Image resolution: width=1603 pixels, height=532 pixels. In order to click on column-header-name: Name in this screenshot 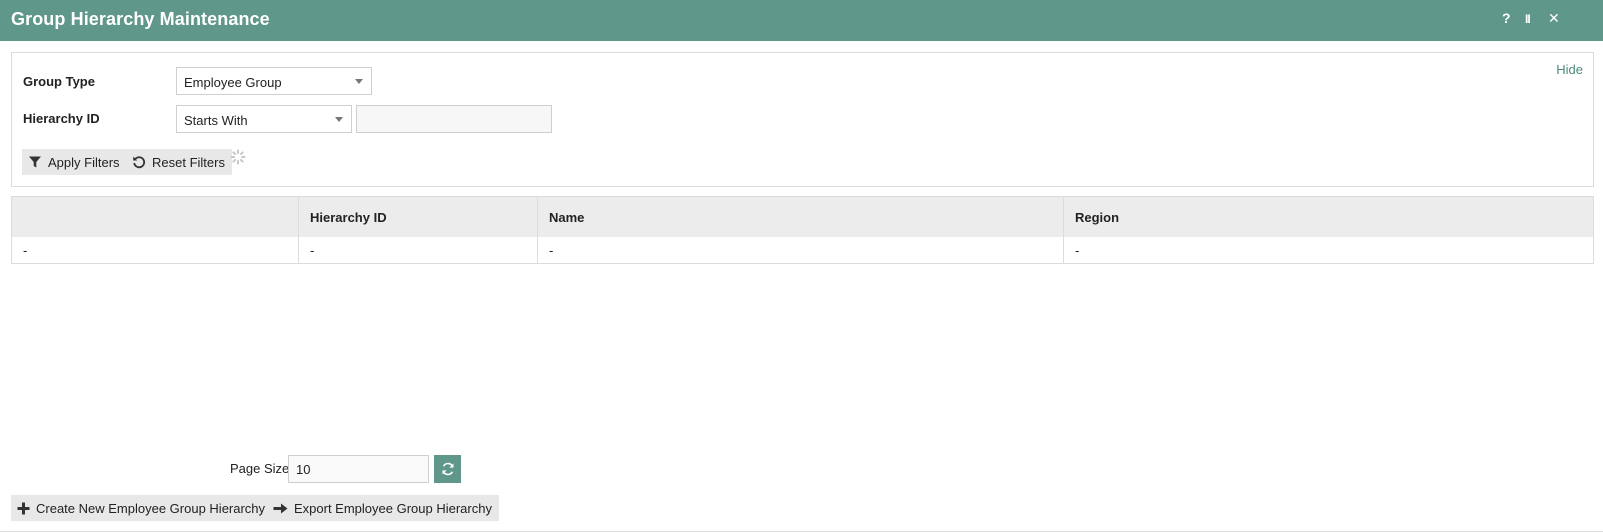, I will do `click(801, 217)`.